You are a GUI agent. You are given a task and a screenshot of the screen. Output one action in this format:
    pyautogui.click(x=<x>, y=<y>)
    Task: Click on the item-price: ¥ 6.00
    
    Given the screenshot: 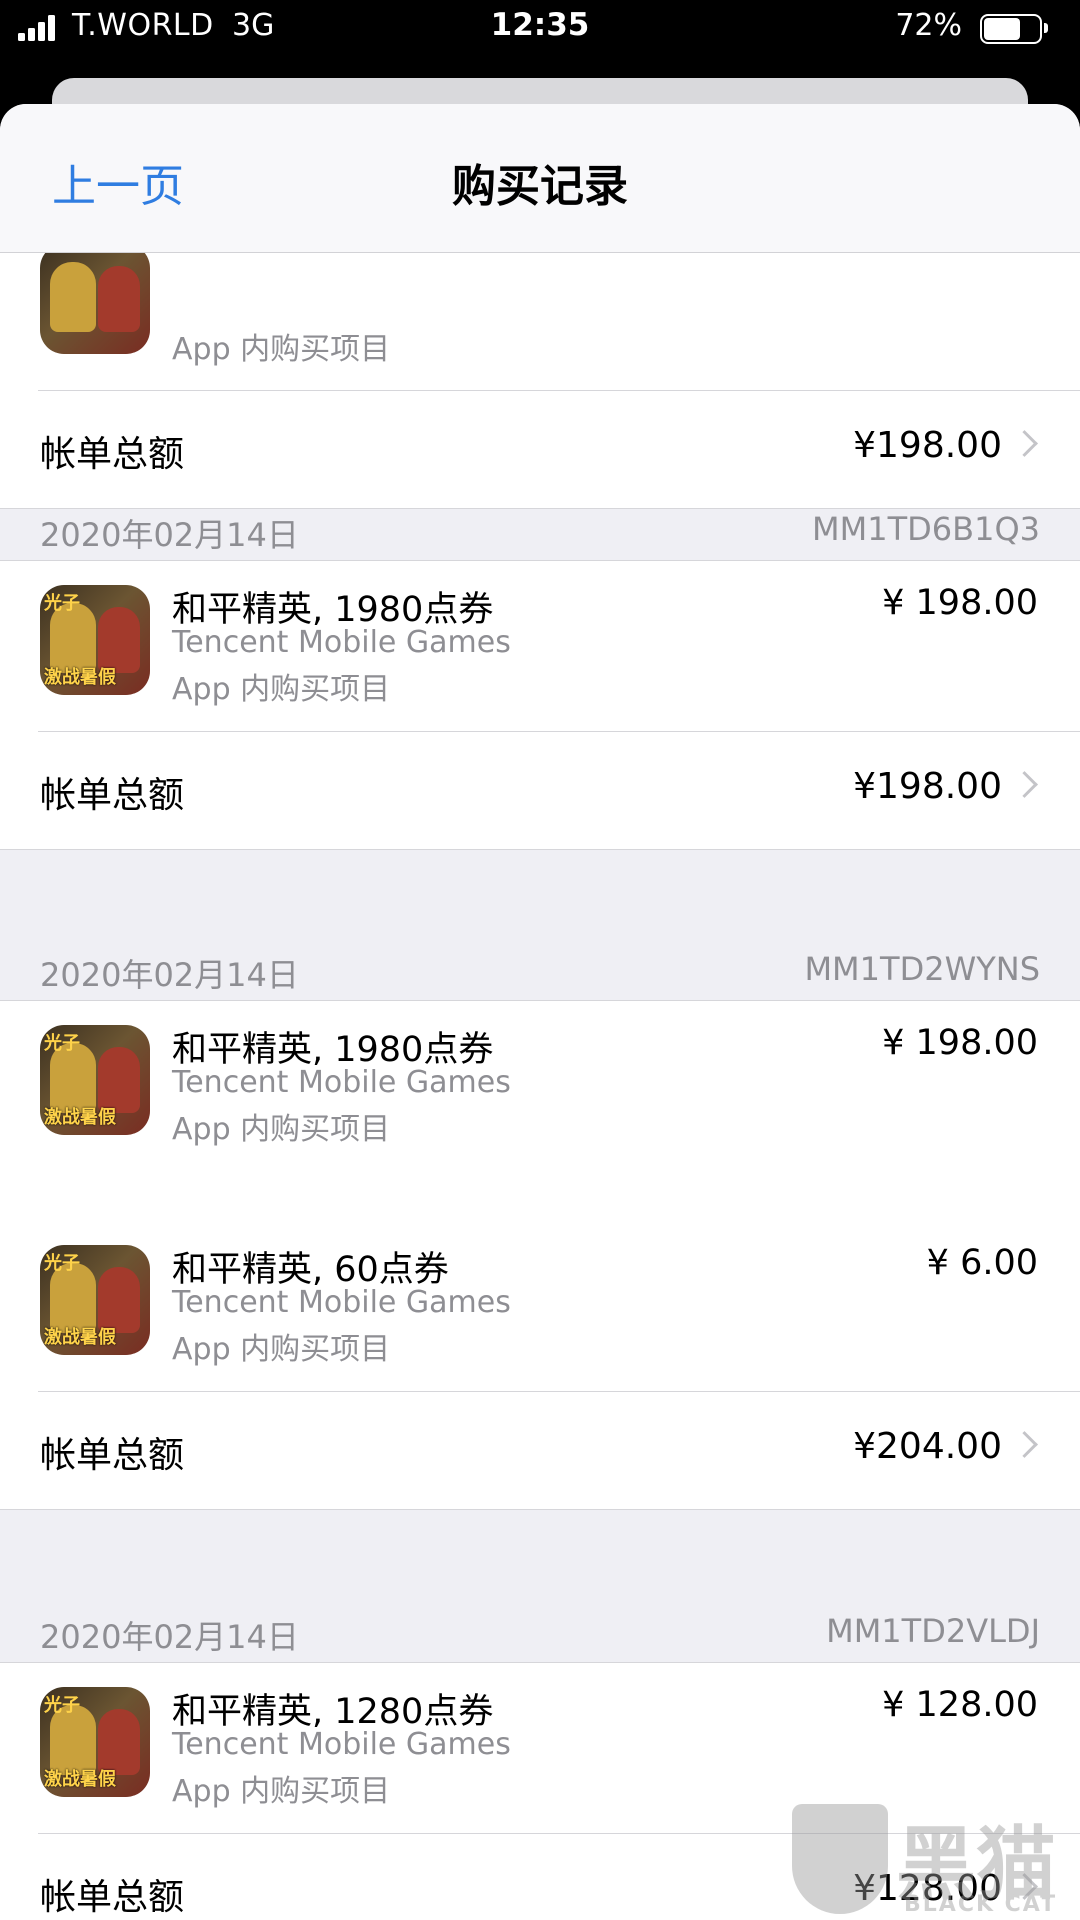 What is the action you would take?
    pyautogui.click(x=982, y=1263)
    